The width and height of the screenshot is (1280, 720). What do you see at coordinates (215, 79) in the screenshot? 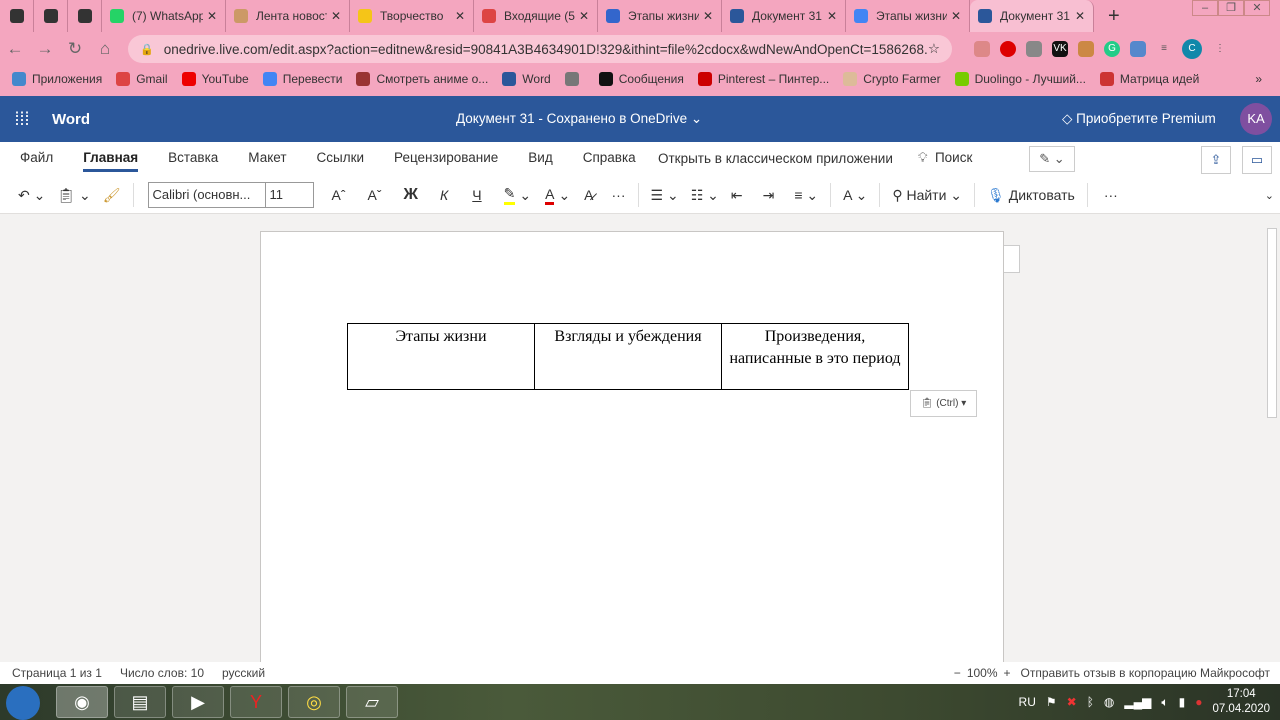
I see `bookmark-item: YouTube` at bounding box center [215, 79].